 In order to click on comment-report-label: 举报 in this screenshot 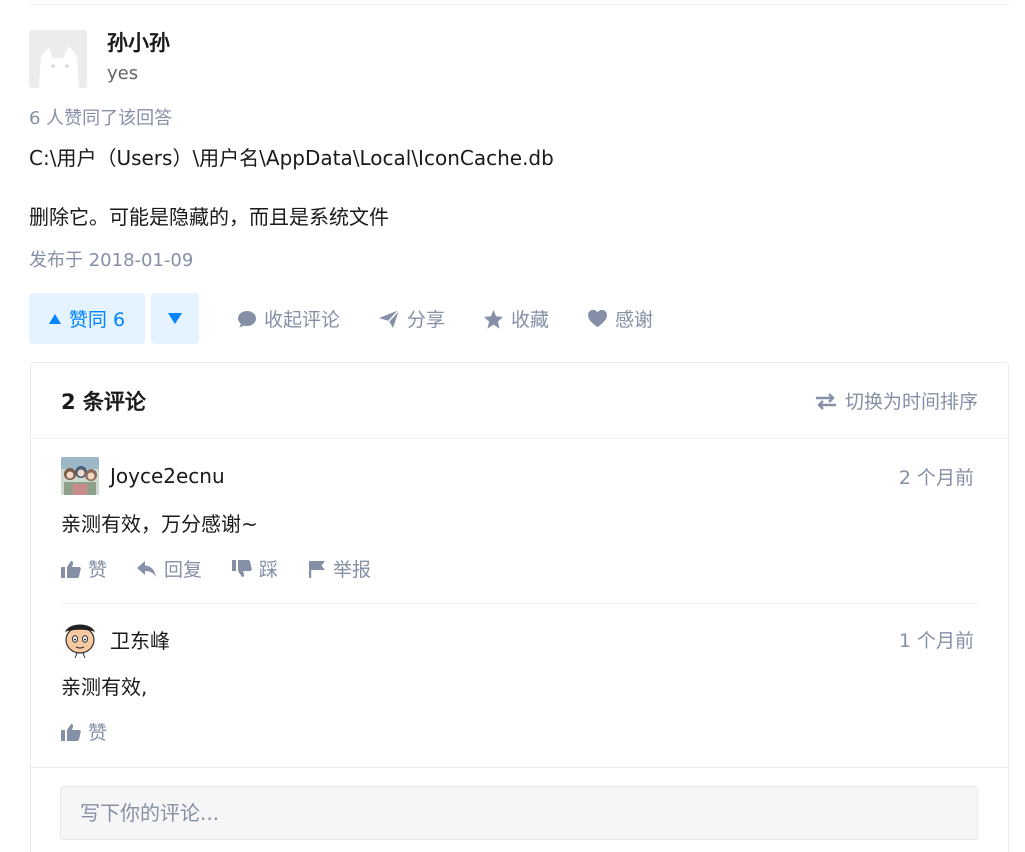, I will do `click(352, 570)`.